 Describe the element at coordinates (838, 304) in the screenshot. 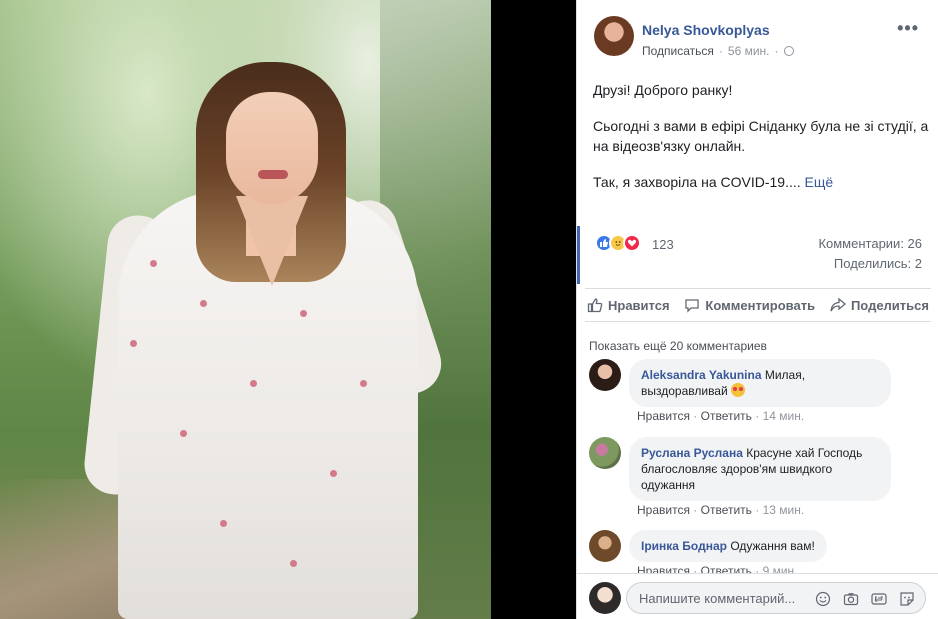

I see `share-icon` at that location.